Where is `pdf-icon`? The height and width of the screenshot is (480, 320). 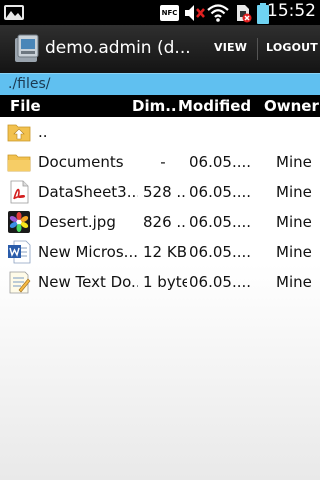
pdf-icon is located at coordinates (19, 192).